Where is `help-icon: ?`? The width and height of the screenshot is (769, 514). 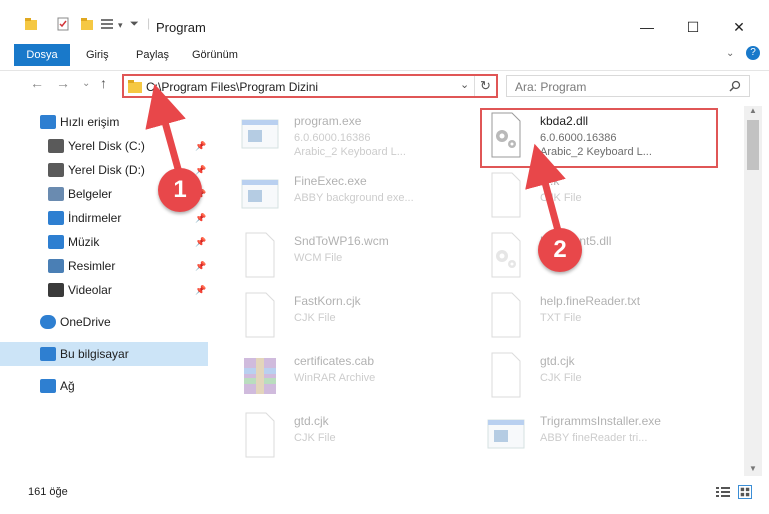 help-icon: ? is located at coordinates (753, 53).